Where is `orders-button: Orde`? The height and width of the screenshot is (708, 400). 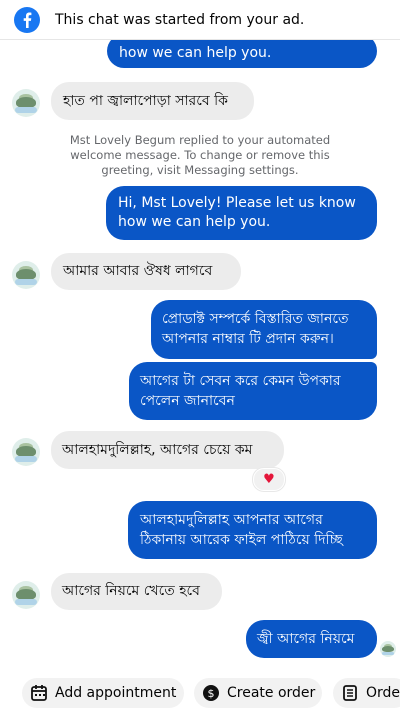
orders-button: Orde is located at coordinates (366, 693).